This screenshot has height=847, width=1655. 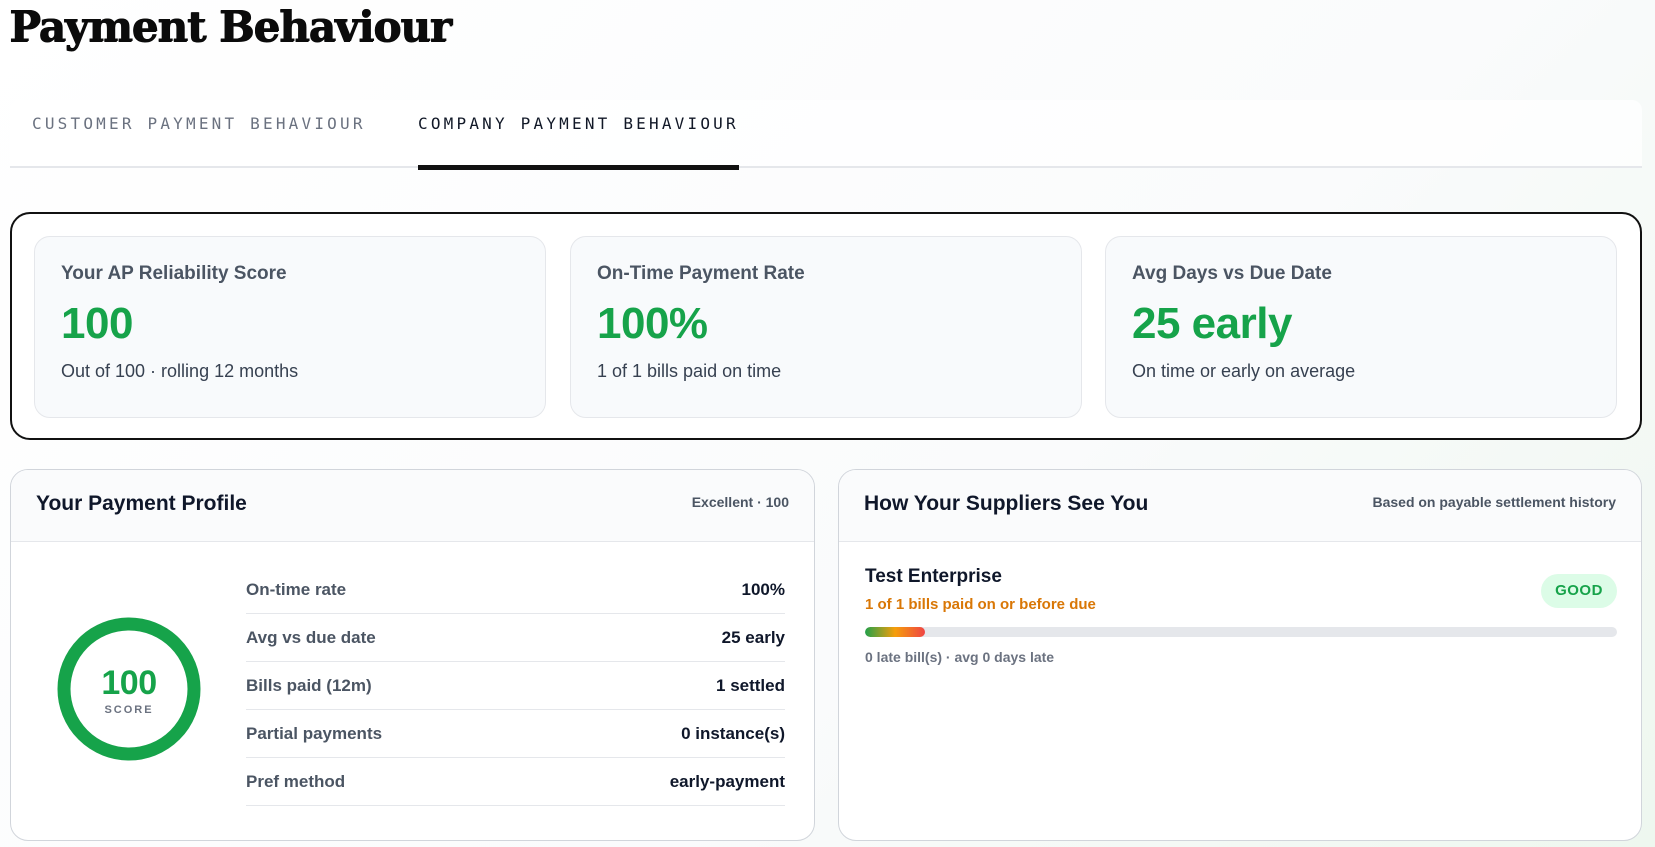 What do you see at coordinates (199, 134) in the screenshot?
I see `tab-customer-payment-behaviour: CUSTOMER PAYMENT BEHAVIOUR` at bounding box center [199, 134].